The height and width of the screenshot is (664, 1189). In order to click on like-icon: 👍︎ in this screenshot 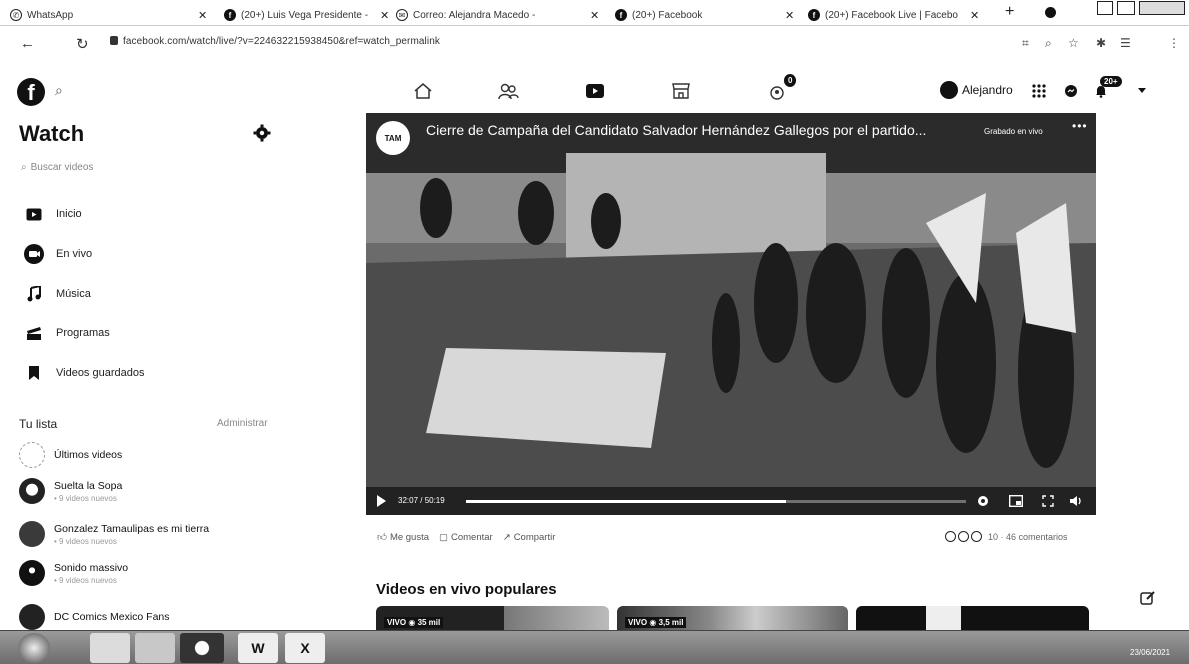, I will do `click(382, 537)`.